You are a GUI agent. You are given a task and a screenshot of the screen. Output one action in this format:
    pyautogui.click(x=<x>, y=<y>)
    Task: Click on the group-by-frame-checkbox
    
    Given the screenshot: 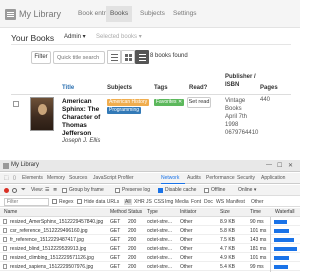 What is the action you would take?
    pyautogui.click(x=64, y=190)
    